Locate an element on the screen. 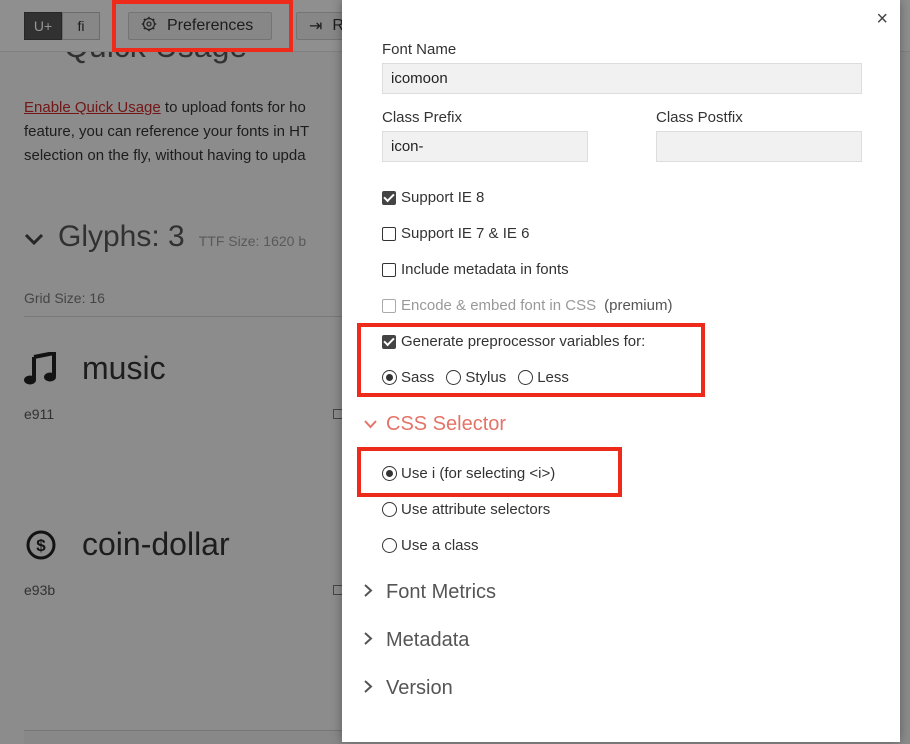  radio-label: Use a class is located at coordinates (440, 545).